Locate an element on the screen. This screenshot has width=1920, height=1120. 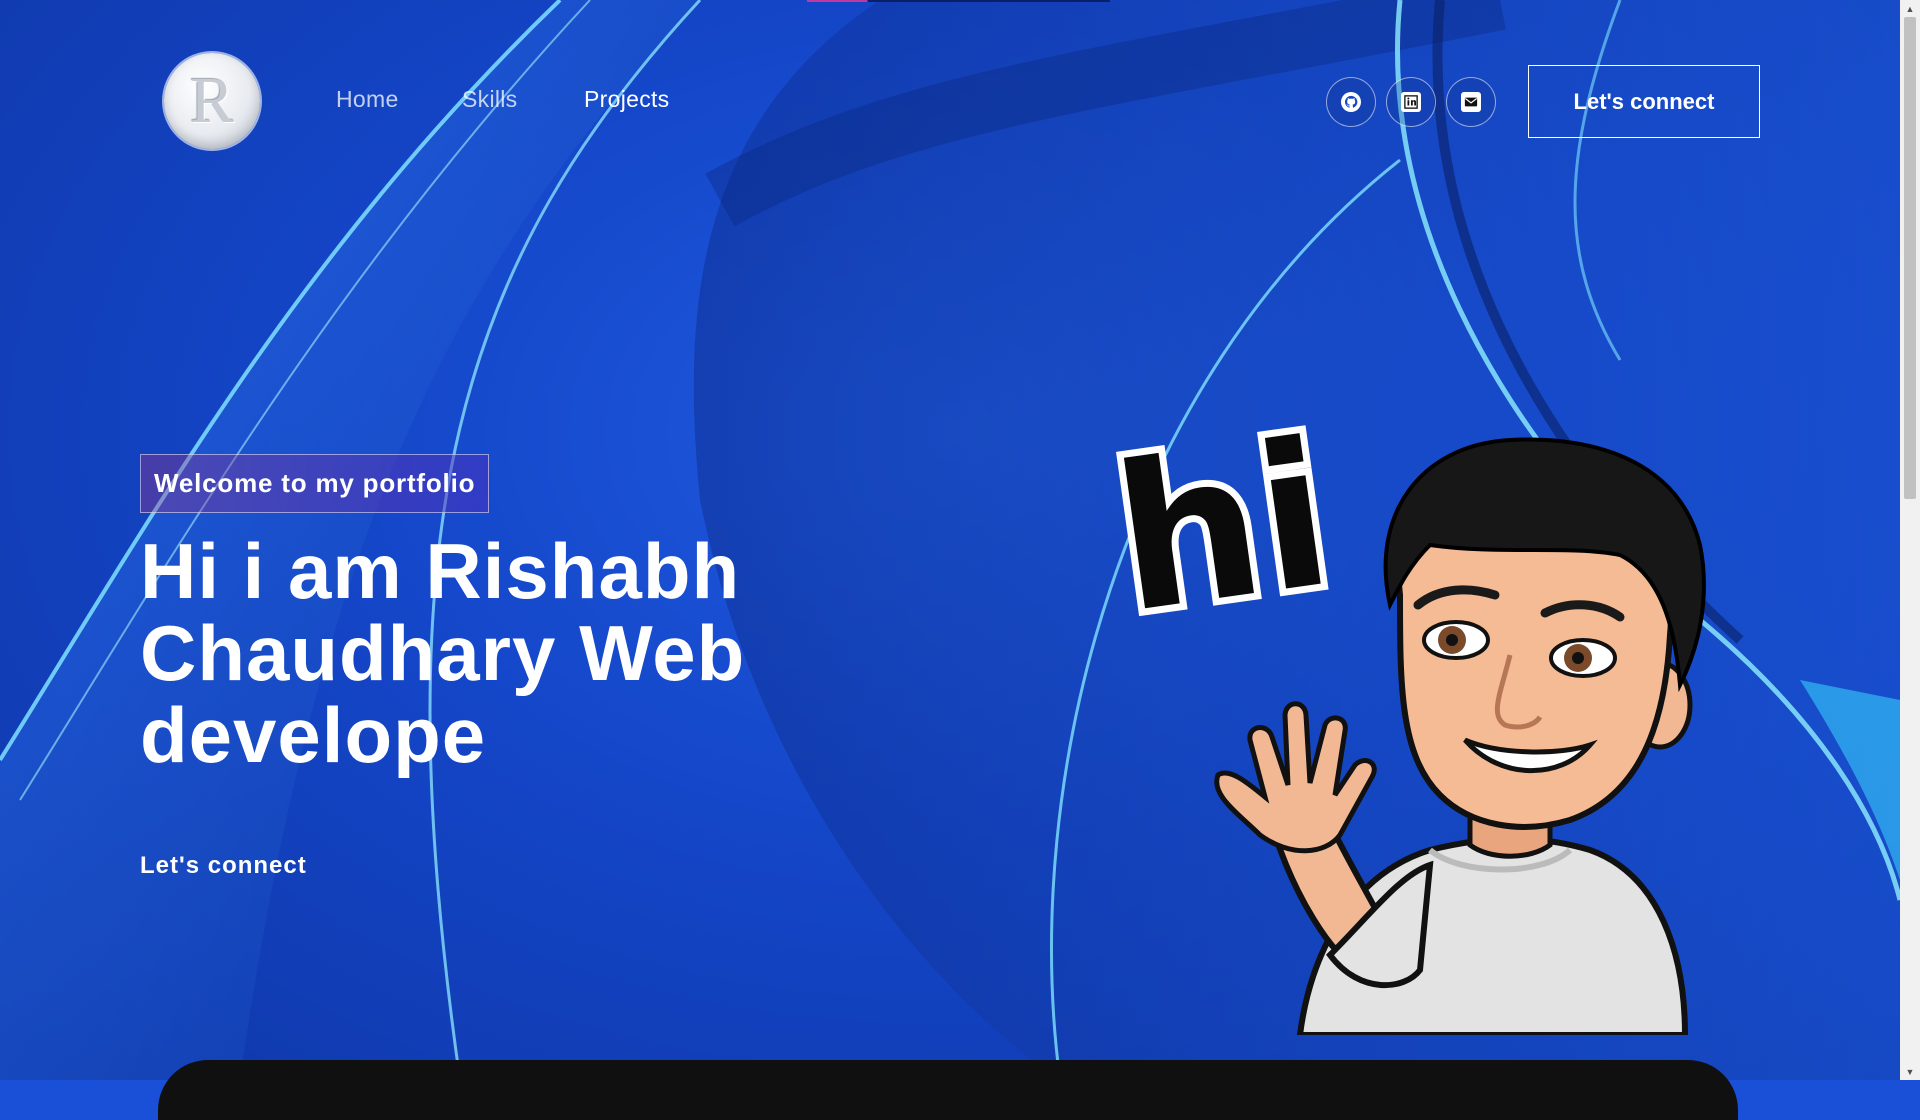
logo: R is located at coordinates (212, 101).